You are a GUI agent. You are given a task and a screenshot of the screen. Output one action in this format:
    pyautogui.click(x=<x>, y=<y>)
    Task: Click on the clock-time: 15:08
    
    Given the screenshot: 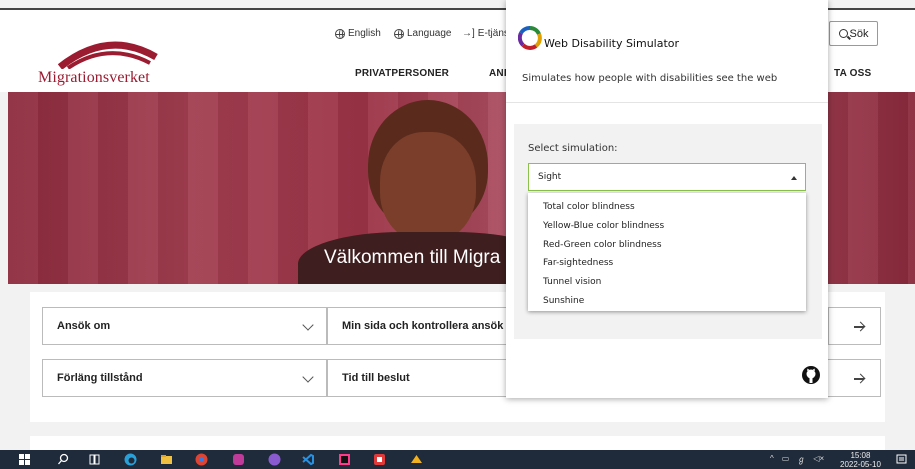 What is the action you would take?
    pyautogui.click(x=860, y=455)
    